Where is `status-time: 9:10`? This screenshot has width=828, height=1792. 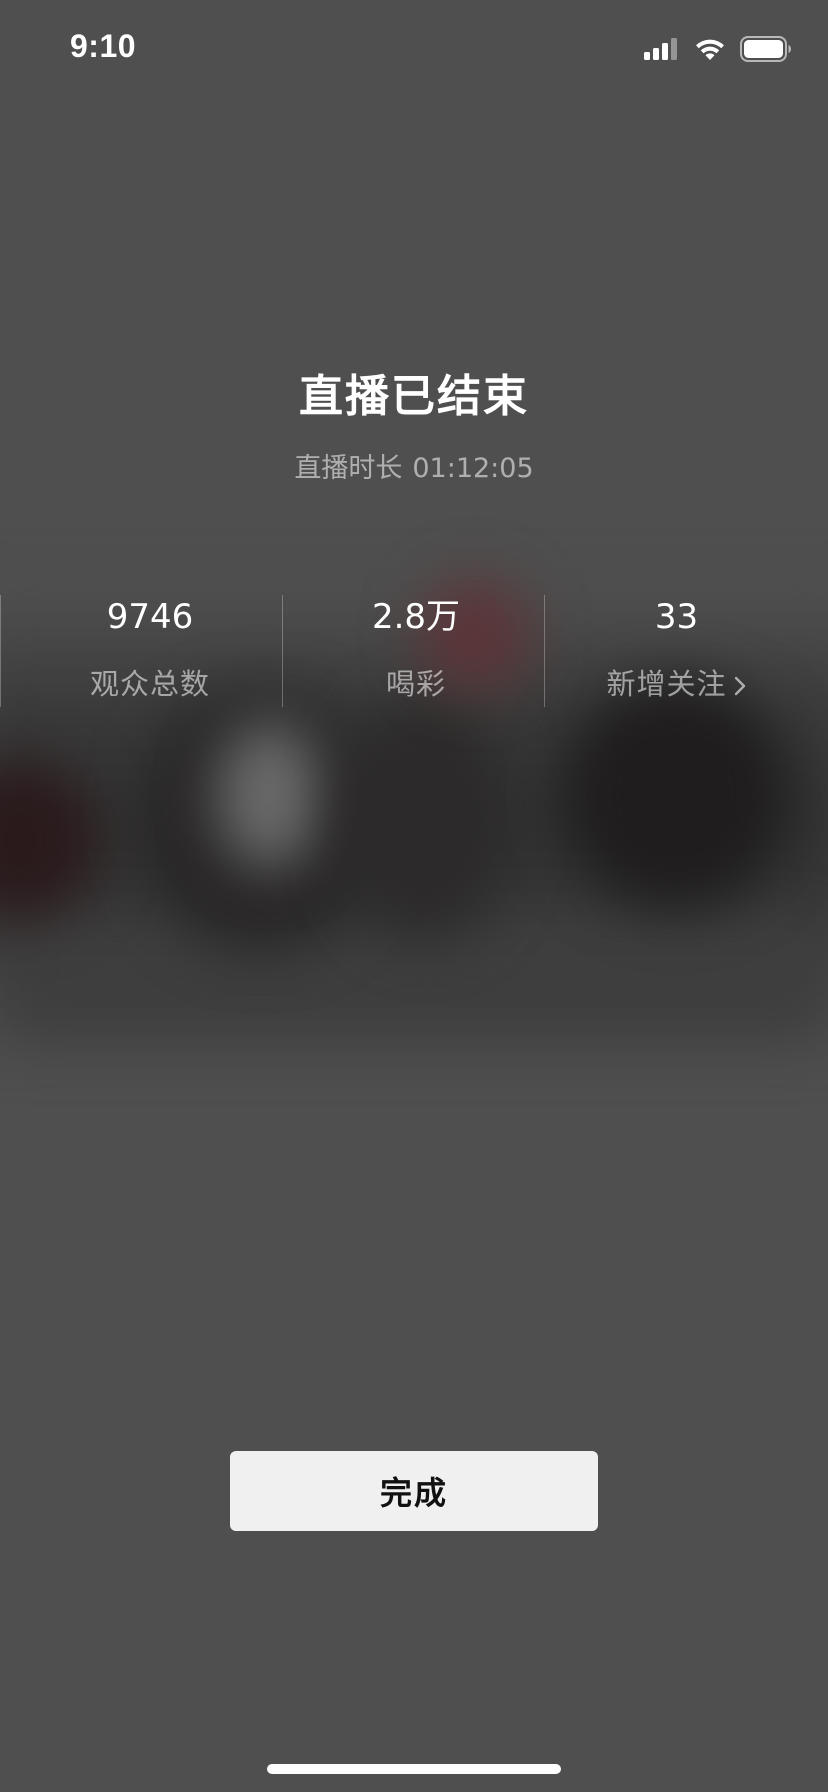
status-time: 9:10 is located at coordinates (103, 46).